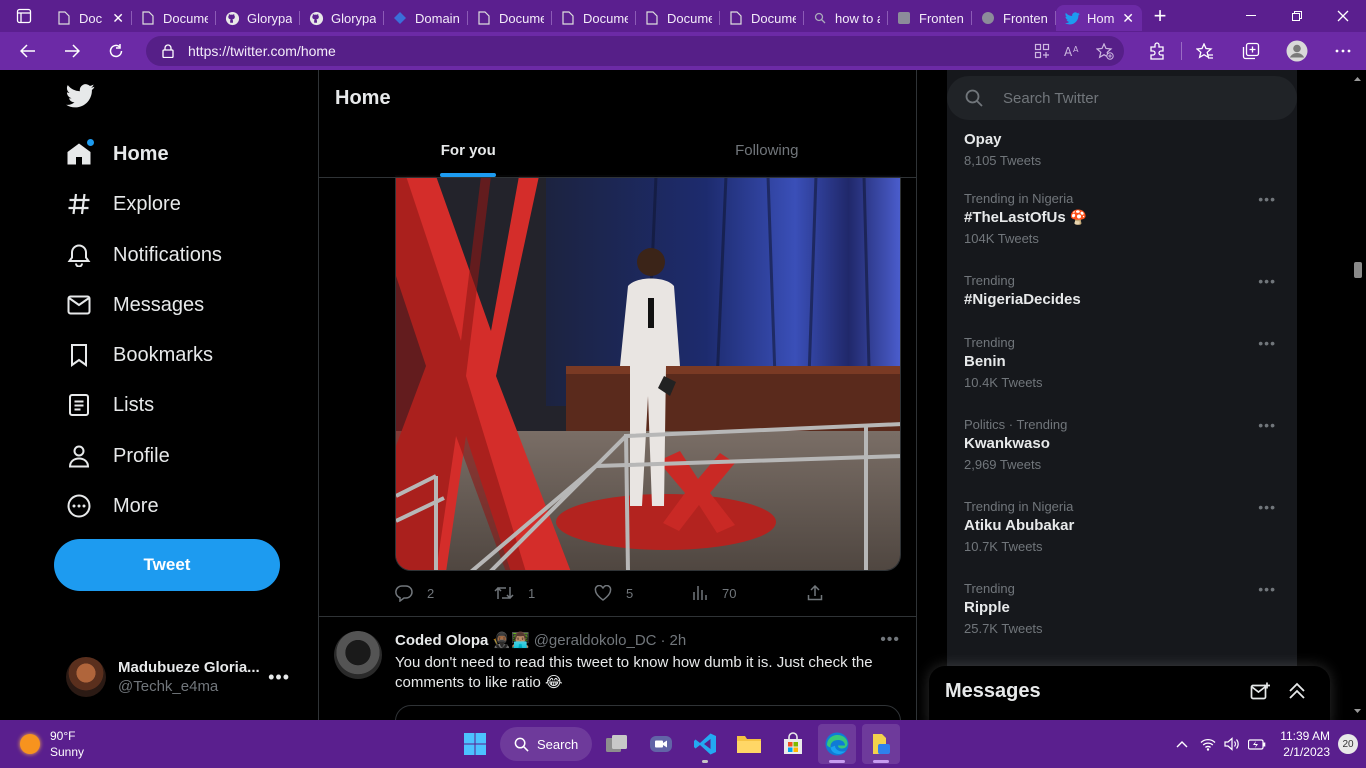  I want to click on sidebar-item-notifications: Notifications, so click(144, 255).